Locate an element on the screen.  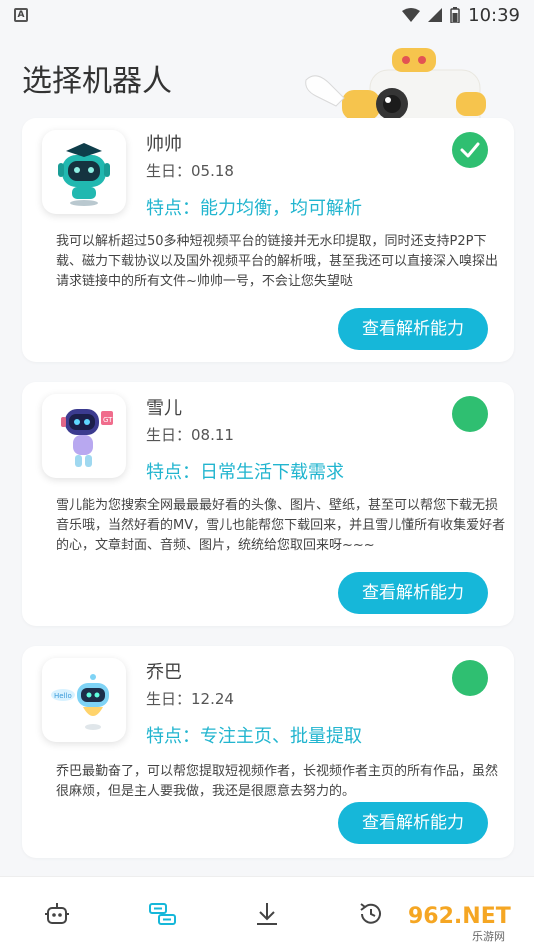
history-icon is located at coordinates (370, 913).